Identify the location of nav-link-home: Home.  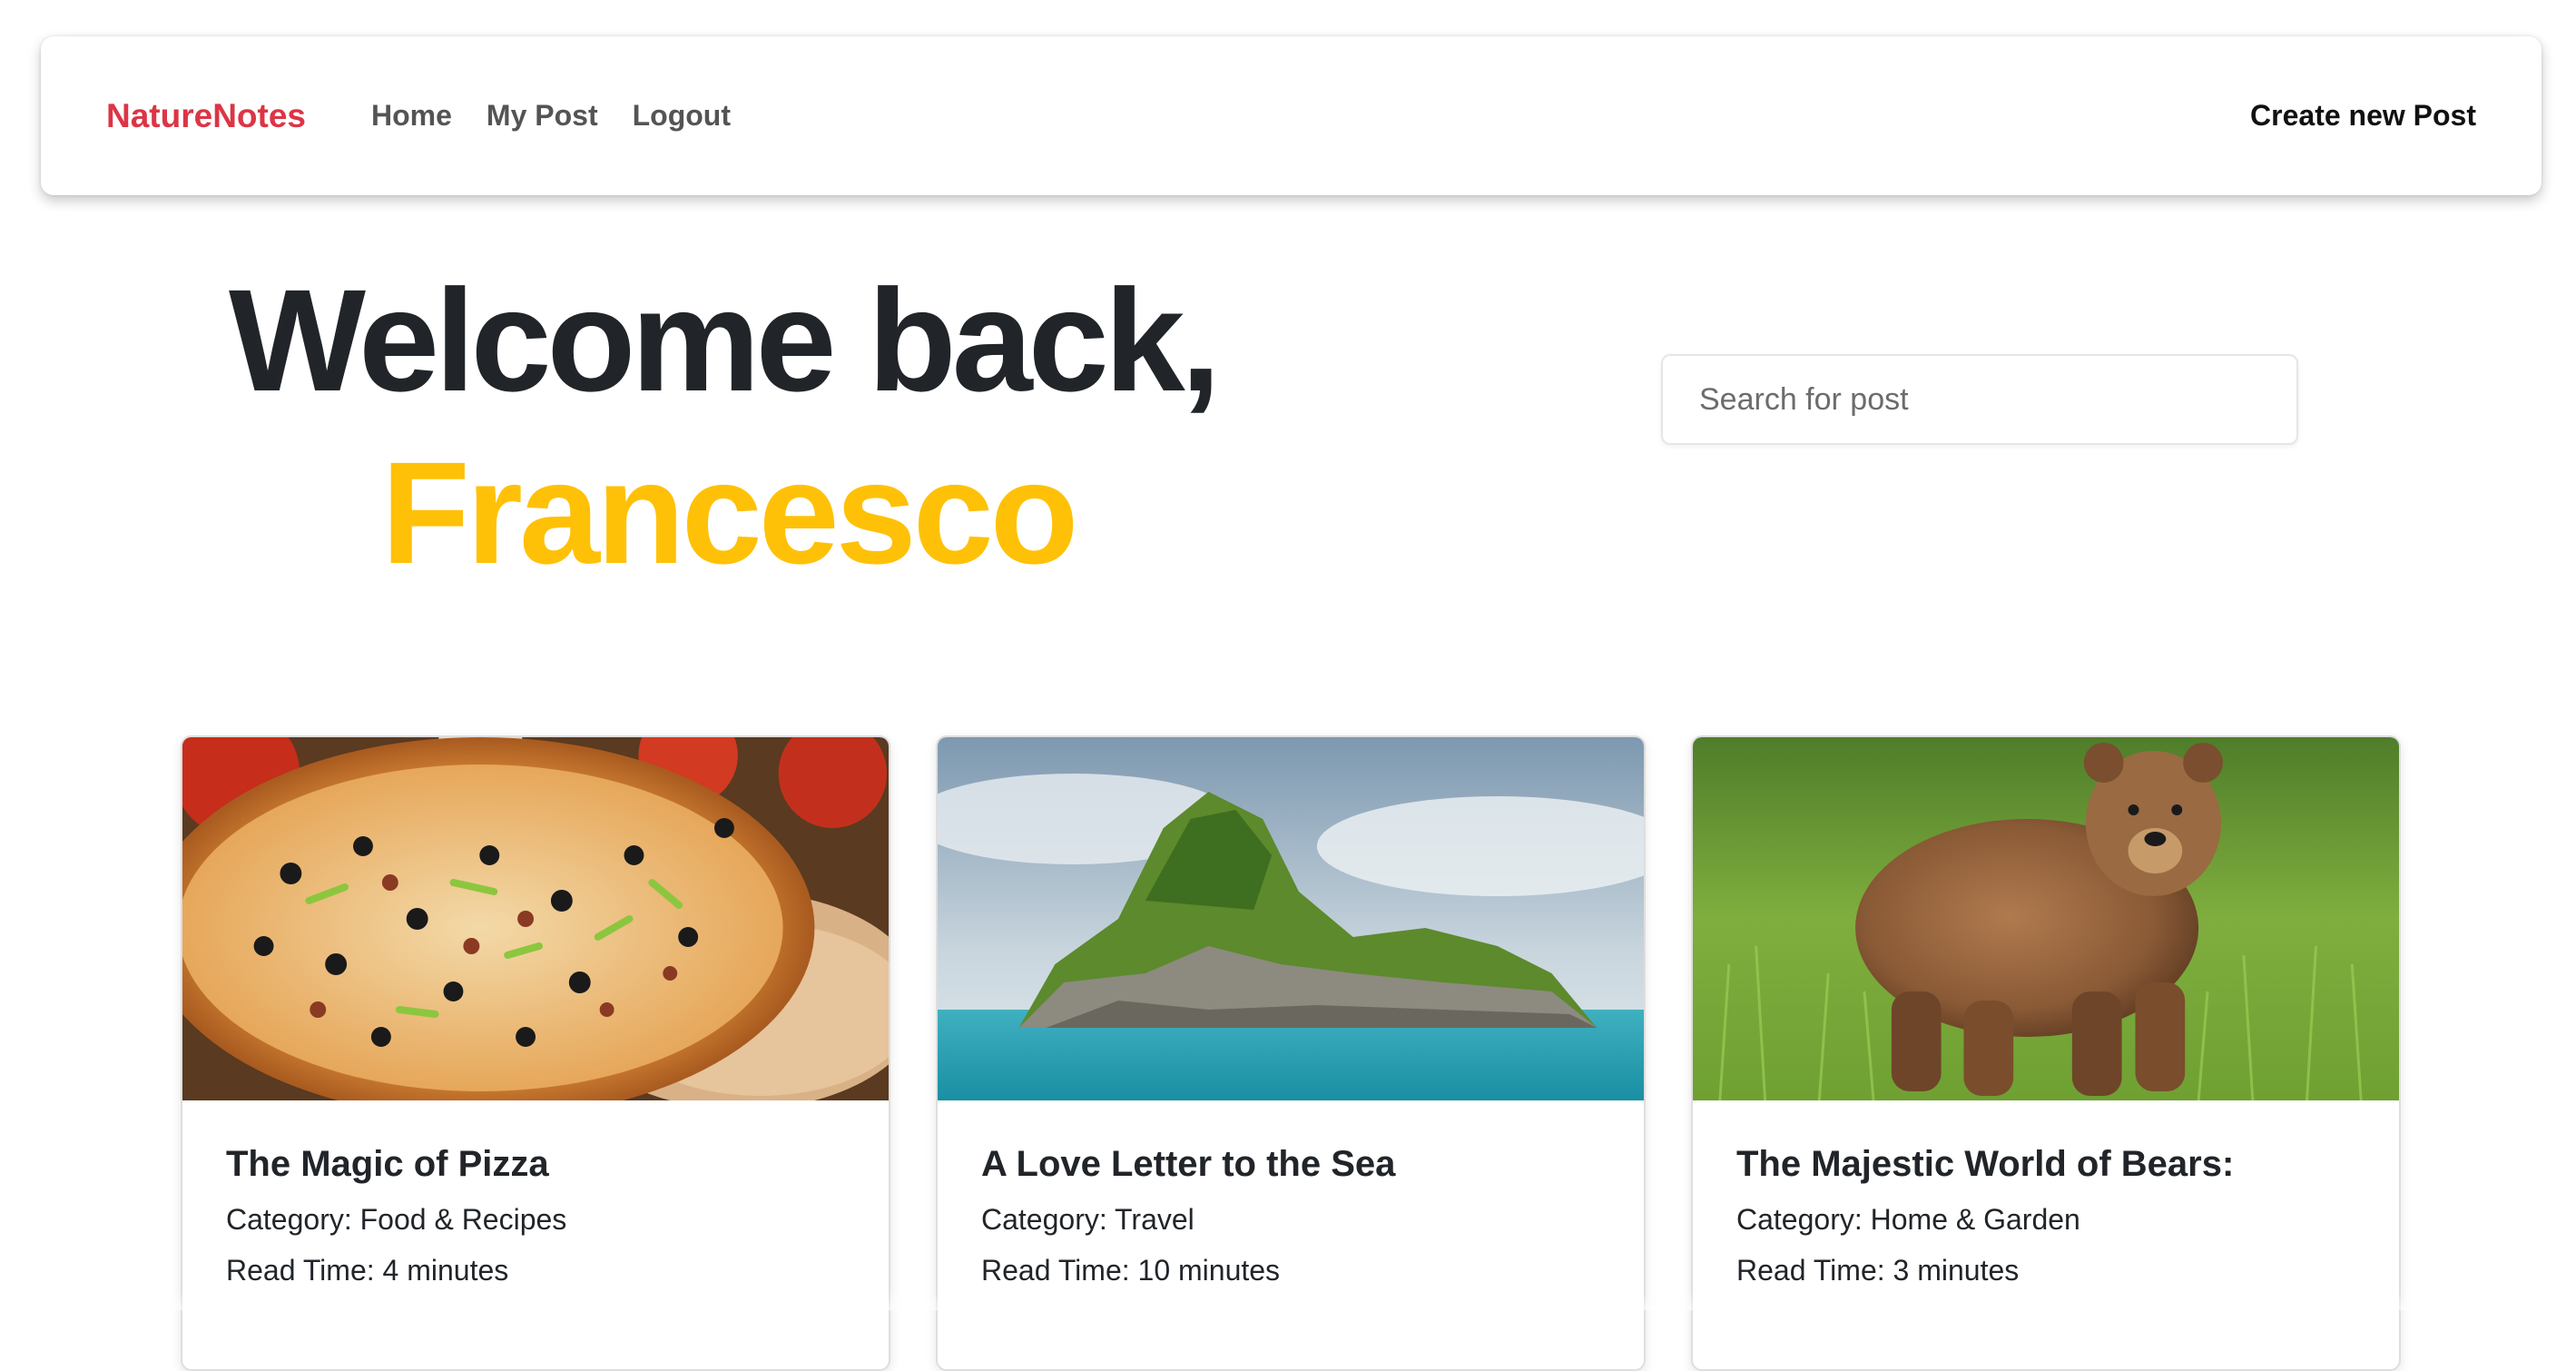
(412, 116).